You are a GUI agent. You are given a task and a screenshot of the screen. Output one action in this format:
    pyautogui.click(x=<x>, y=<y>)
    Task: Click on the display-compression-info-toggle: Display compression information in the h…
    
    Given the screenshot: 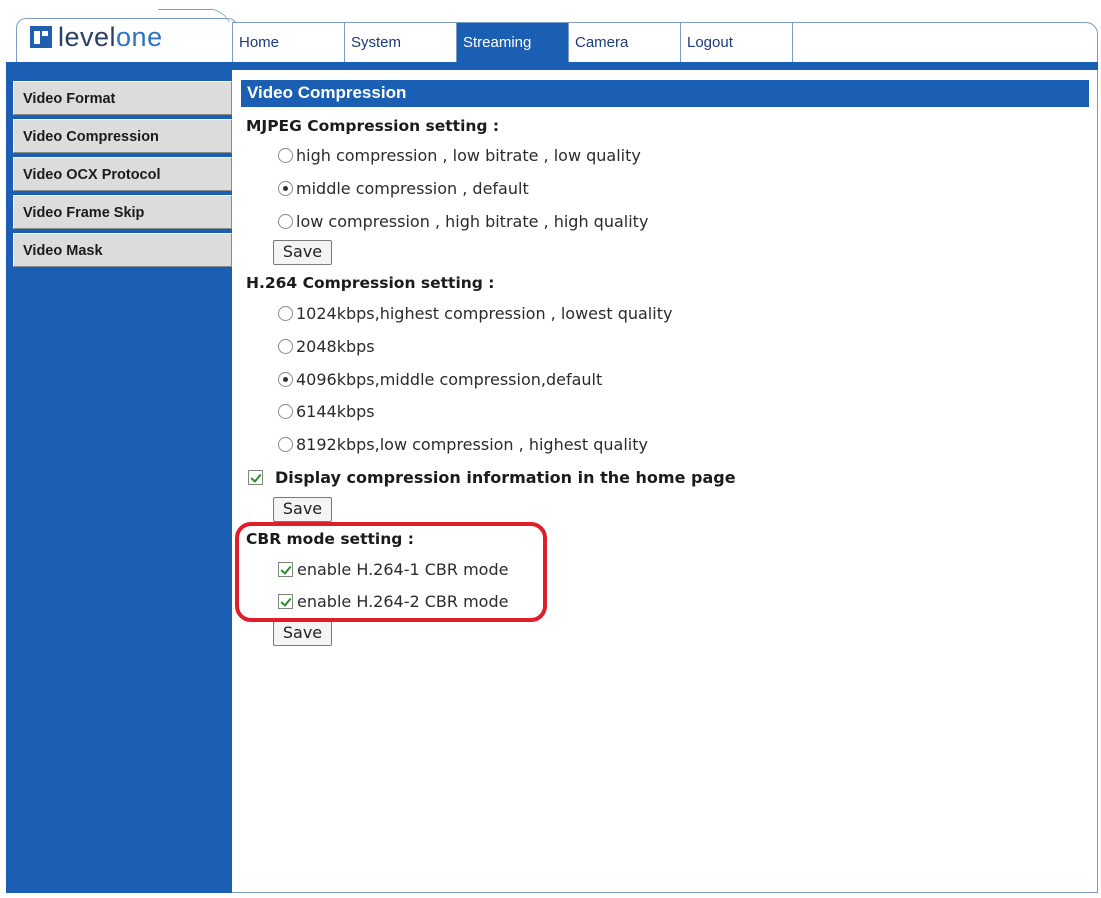 What is the action you would take?
    pyautogui.click(x=492, y=477)
    